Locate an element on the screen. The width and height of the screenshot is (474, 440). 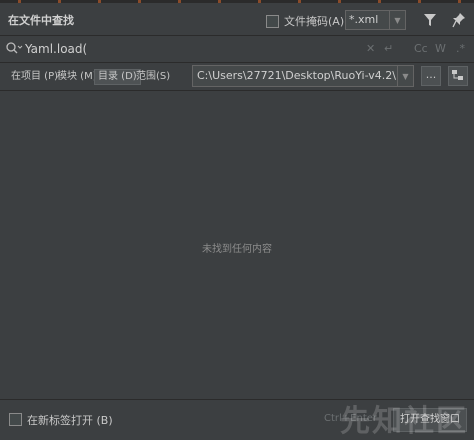
folder-tree-icon is located at coordinates (457, 75).